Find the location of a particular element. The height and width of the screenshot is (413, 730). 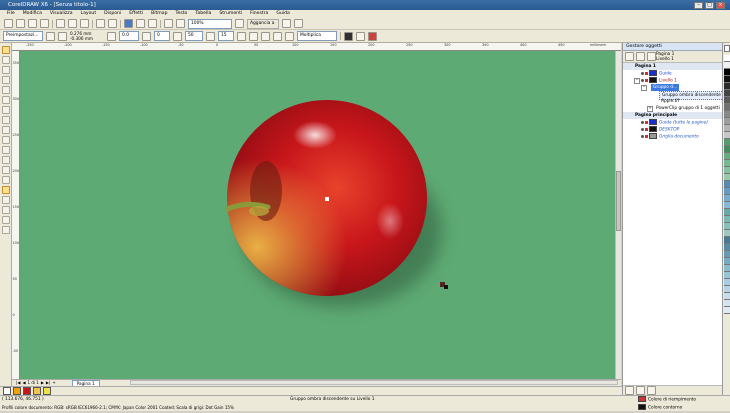

polygon-tool-icon is located at coordinates (6, 130).